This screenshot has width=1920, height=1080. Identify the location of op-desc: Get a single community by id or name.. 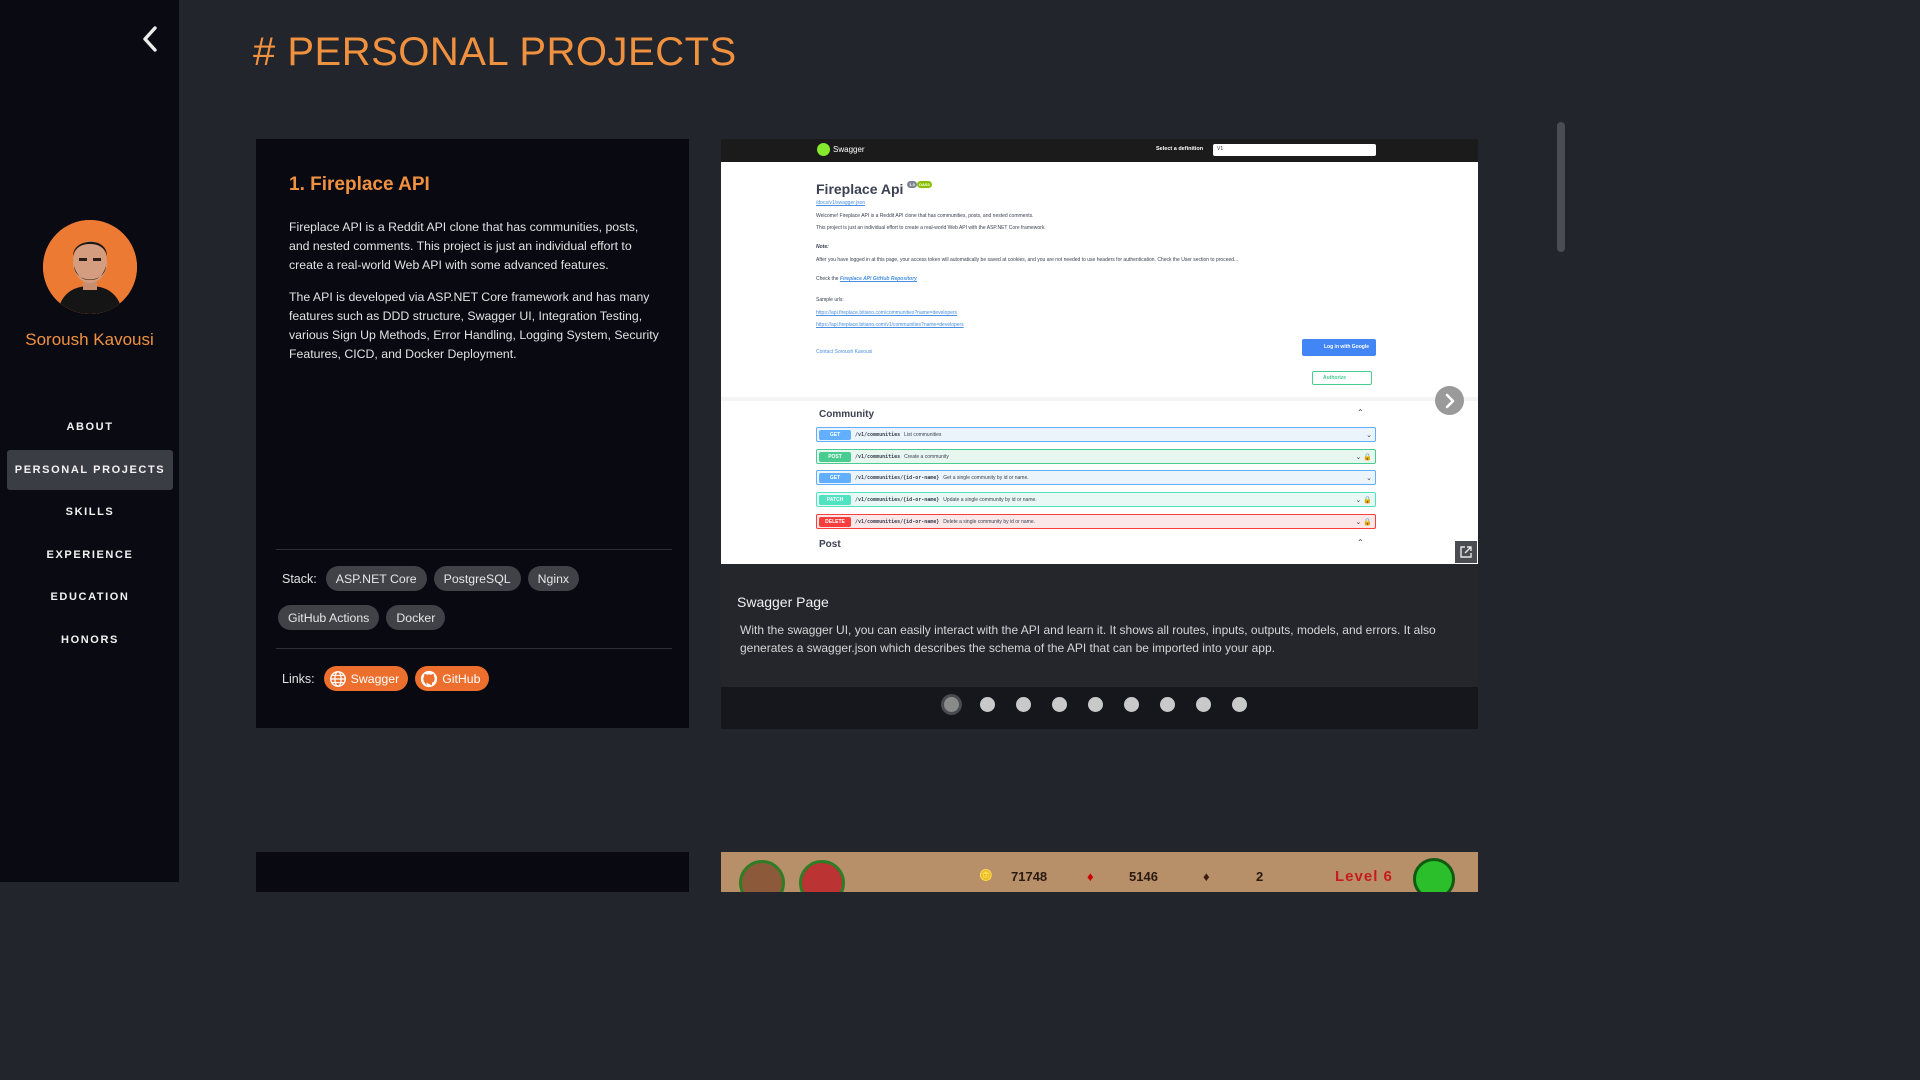
(986, 477).